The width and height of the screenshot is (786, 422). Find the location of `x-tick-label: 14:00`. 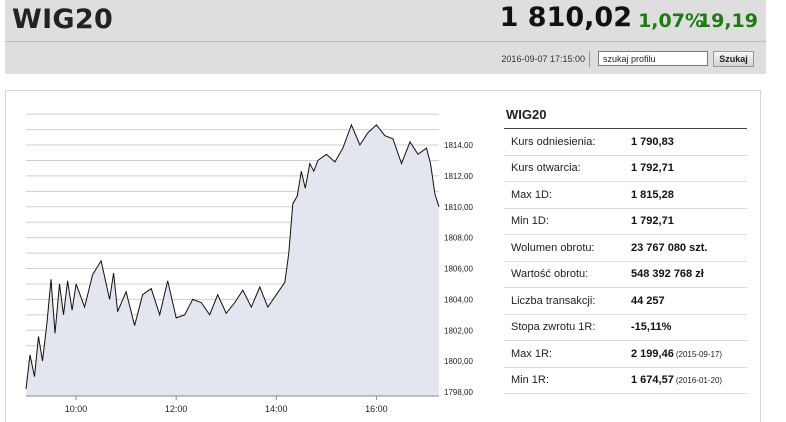

x-tick-label: 14:00 is located at coordinates (276, 409).